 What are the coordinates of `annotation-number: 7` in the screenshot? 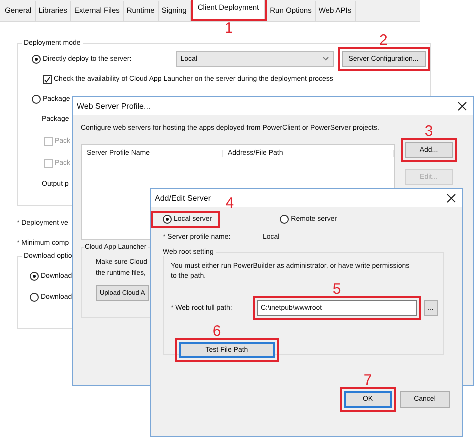 It's located at (368, 380).